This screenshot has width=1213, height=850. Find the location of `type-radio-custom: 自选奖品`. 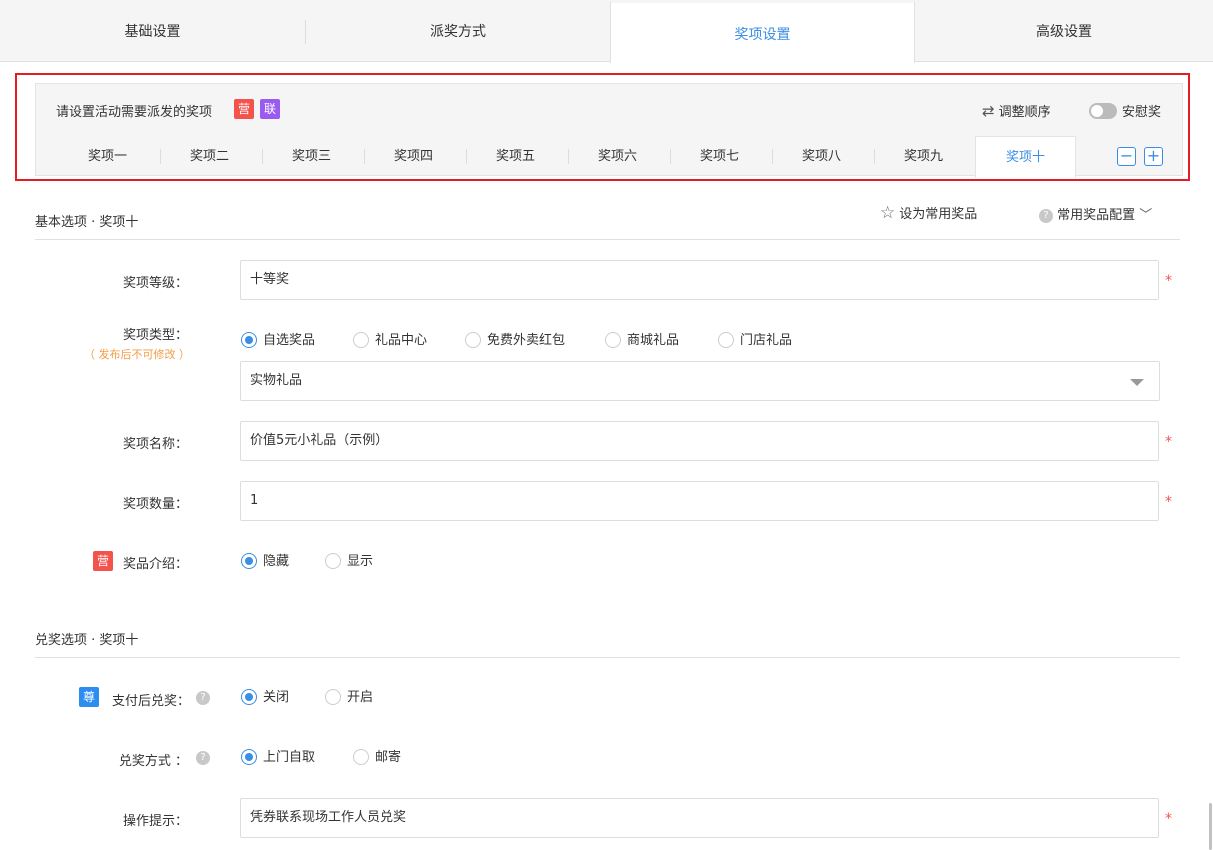

type-radio-custom: 自选奖品 is located at coordinates (278, 341).